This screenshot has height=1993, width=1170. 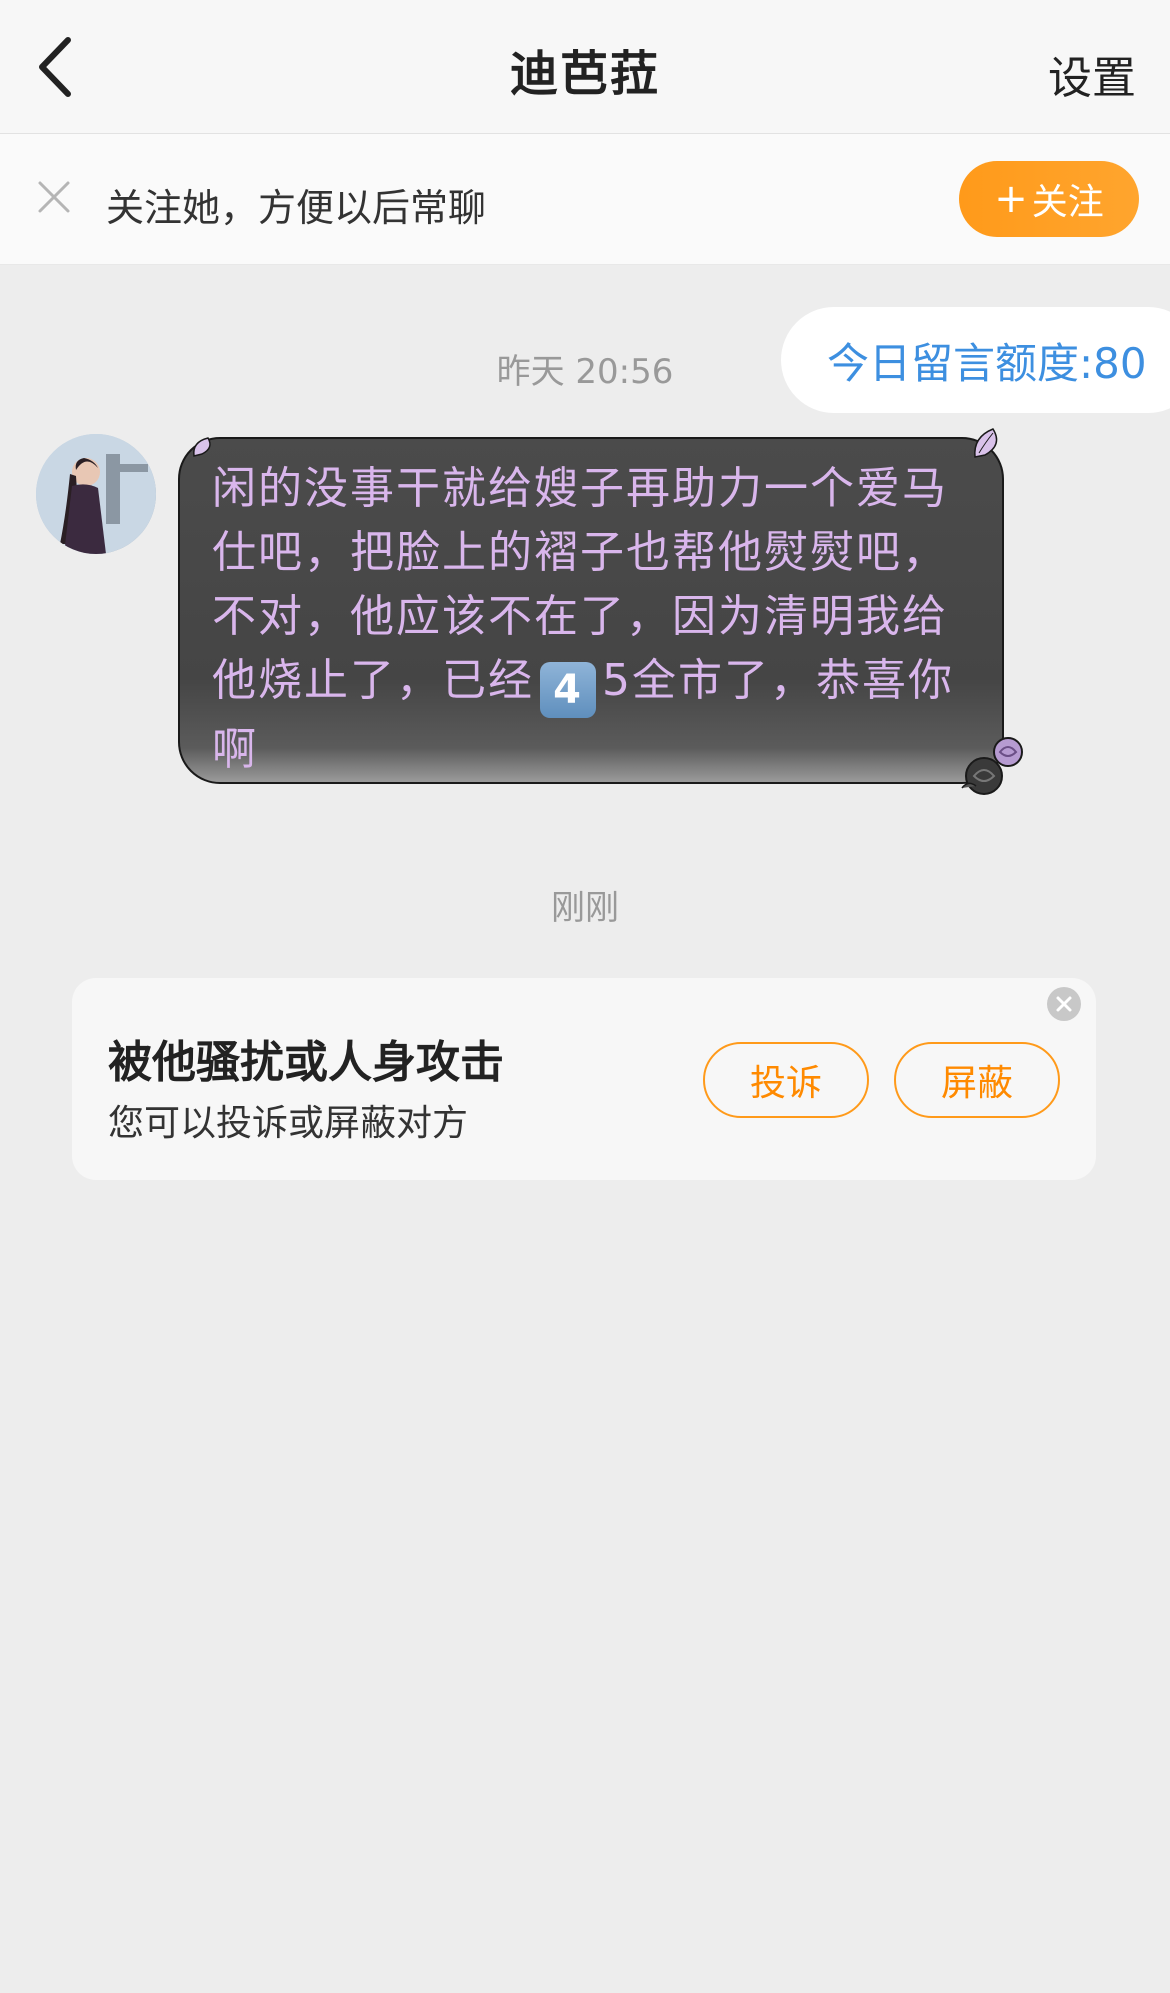 I want to click on nav-header: 迪芭菈 设置, so click(x=585, y=67).